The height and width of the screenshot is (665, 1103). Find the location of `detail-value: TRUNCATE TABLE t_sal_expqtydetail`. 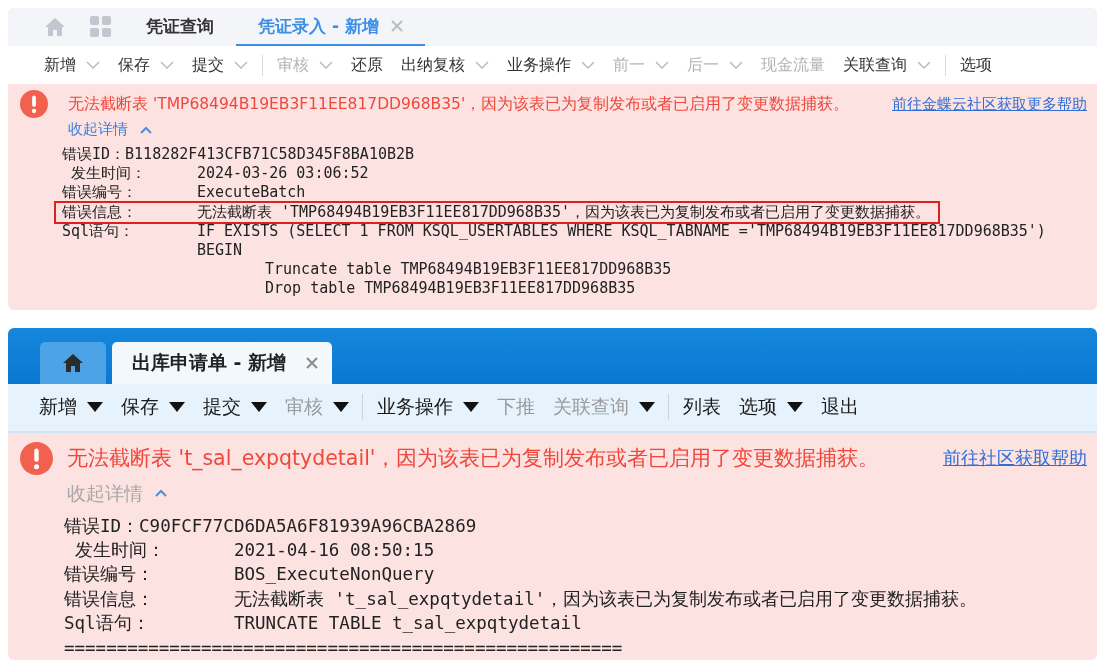

detail-value: TRUNCATE TABLE t_sal_expqtydetail is located at coordinates (408, 624).